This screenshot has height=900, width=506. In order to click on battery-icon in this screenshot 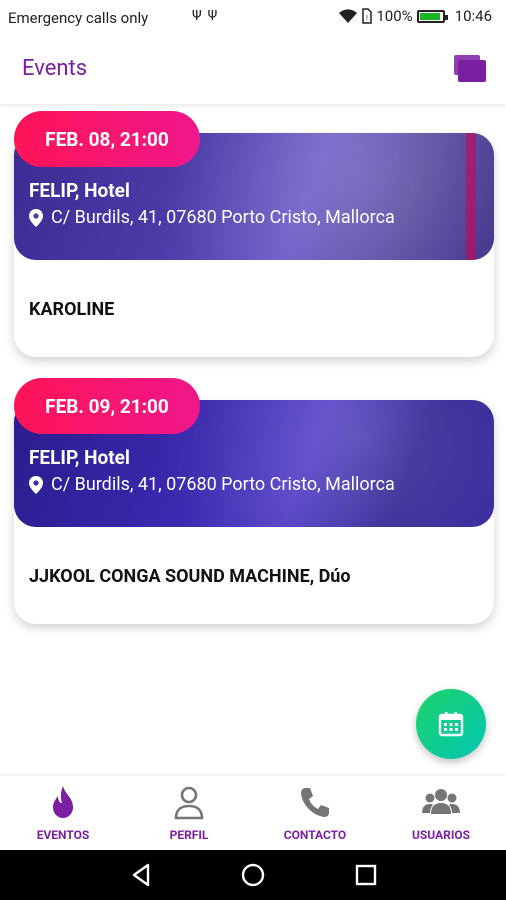, I will do `click(432, 16)`.